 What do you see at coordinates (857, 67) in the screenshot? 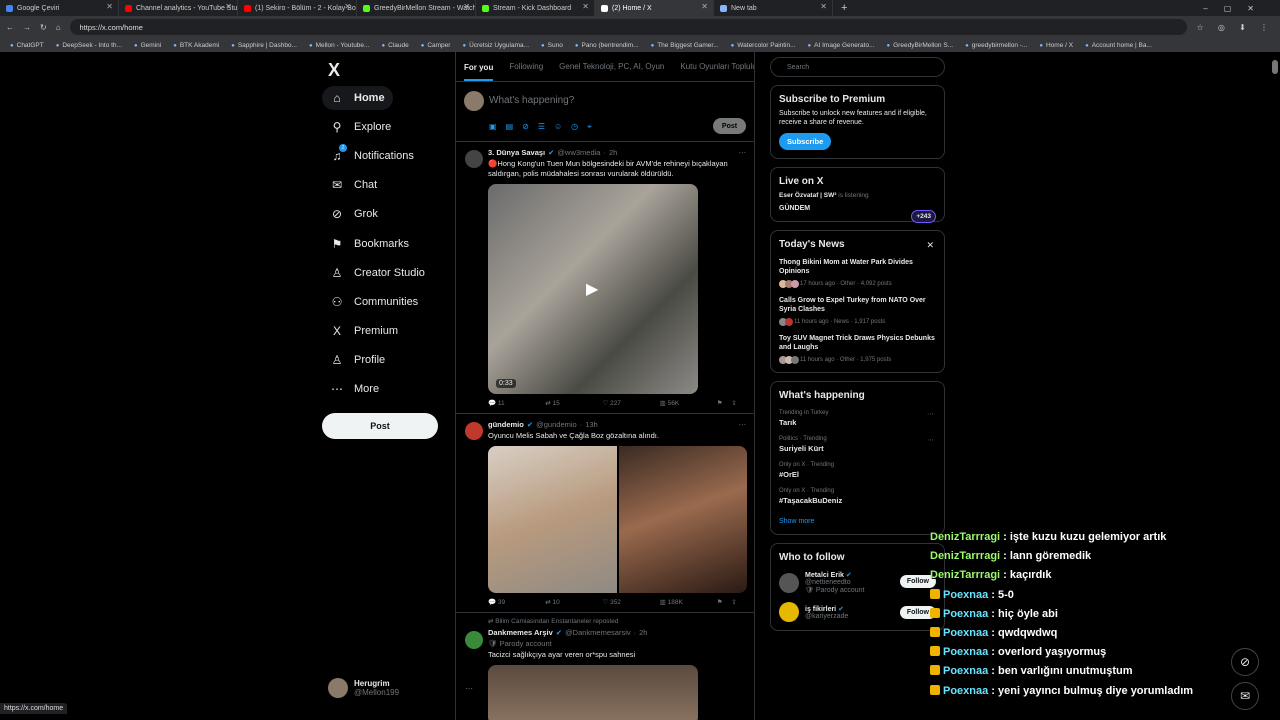
I see `search-input: Search` at bounding box center [857, 67].